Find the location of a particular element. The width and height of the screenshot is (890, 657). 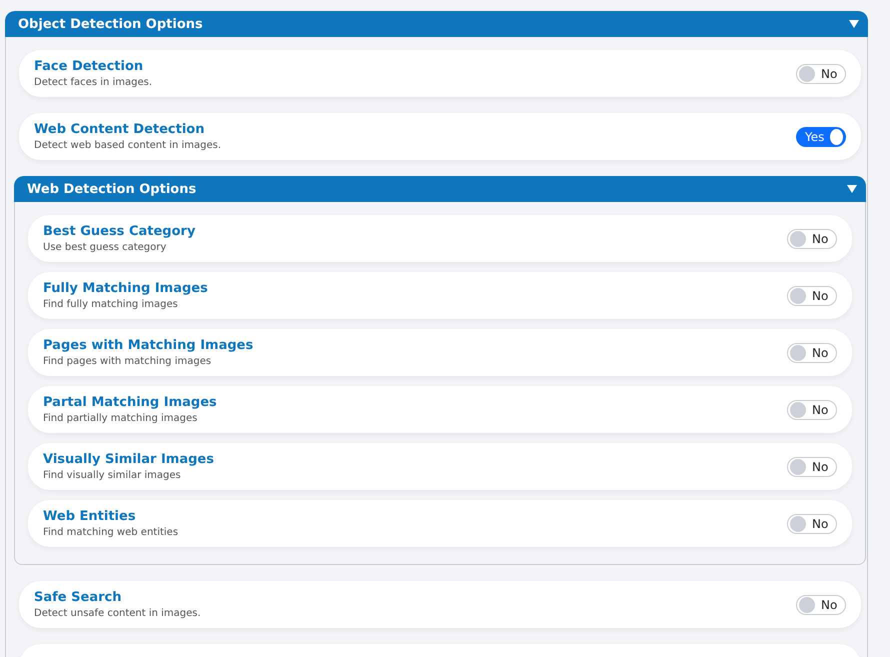

option-title: Fully Matching Images is located at coordinates (125, 288).